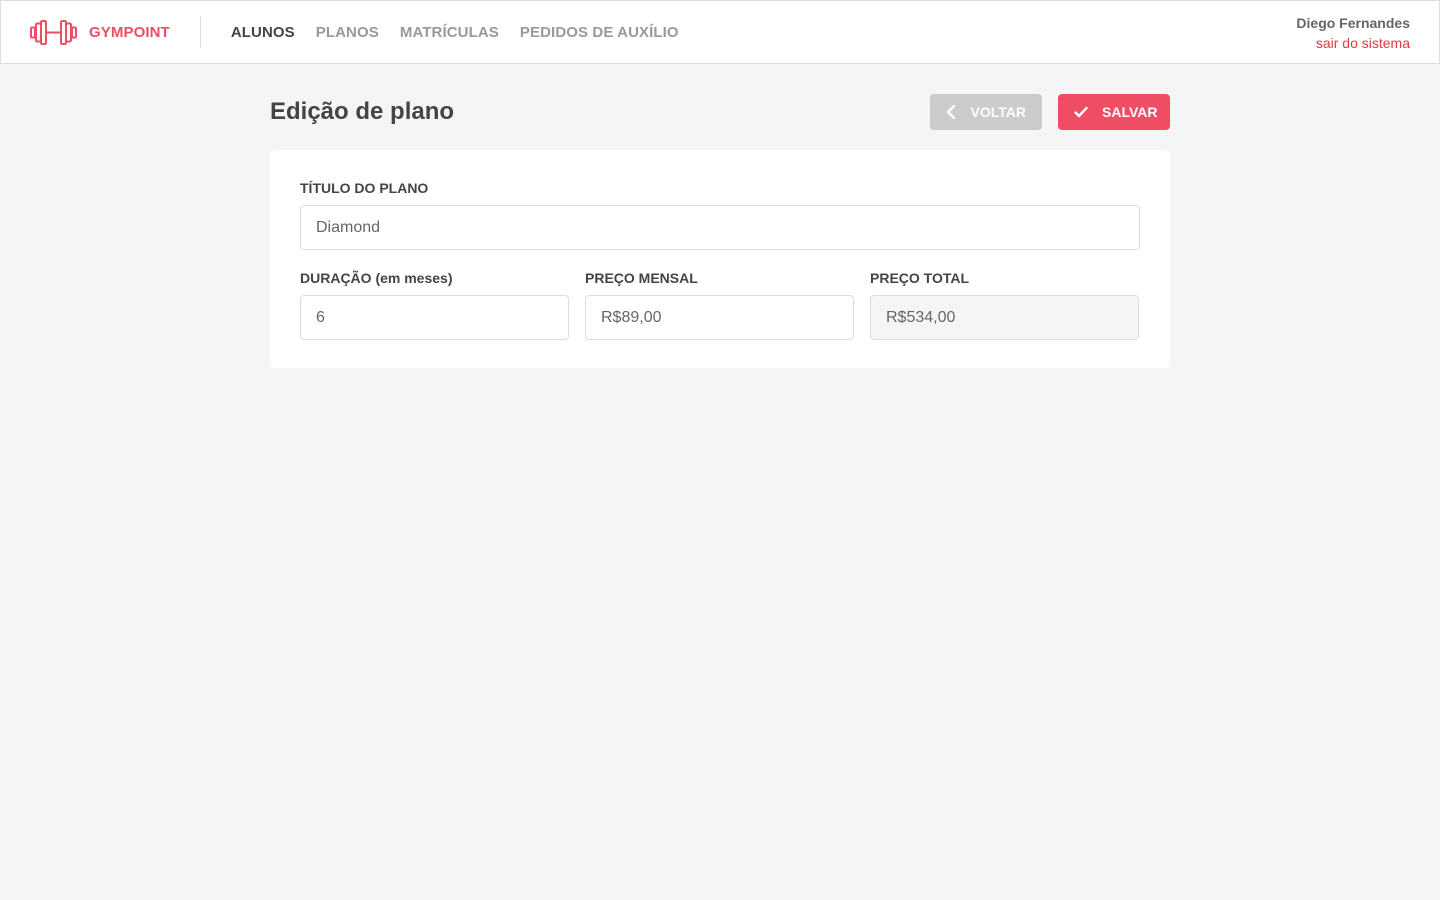  What do you see at coordinates (129, 32) in the screenshot?
I see `brand-name: GYMPOINT` at bounding box center [129, 32].